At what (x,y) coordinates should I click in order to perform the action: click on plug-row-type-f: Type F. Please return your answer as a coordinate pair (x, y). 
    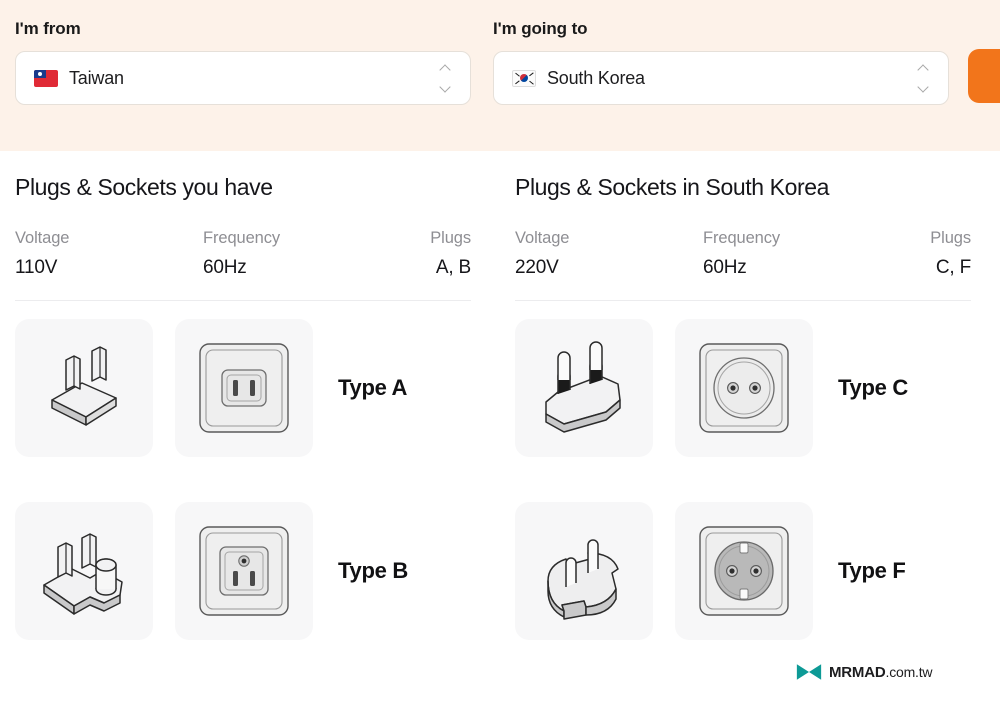
    Looking at the image, I should click on (743, 571).